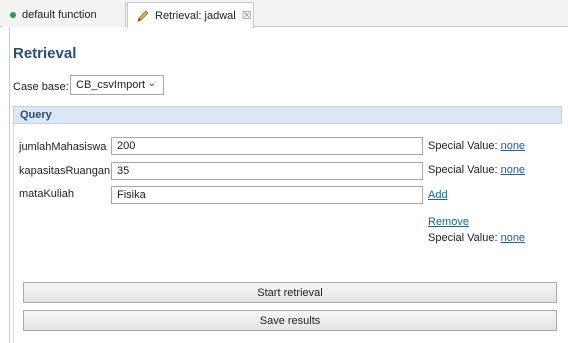 This screenshot has width=568, height=343. What do you see at coordinates (59, 14) in the screenshot?
I see `tab-label: default function` at bounding box center [59, 14].